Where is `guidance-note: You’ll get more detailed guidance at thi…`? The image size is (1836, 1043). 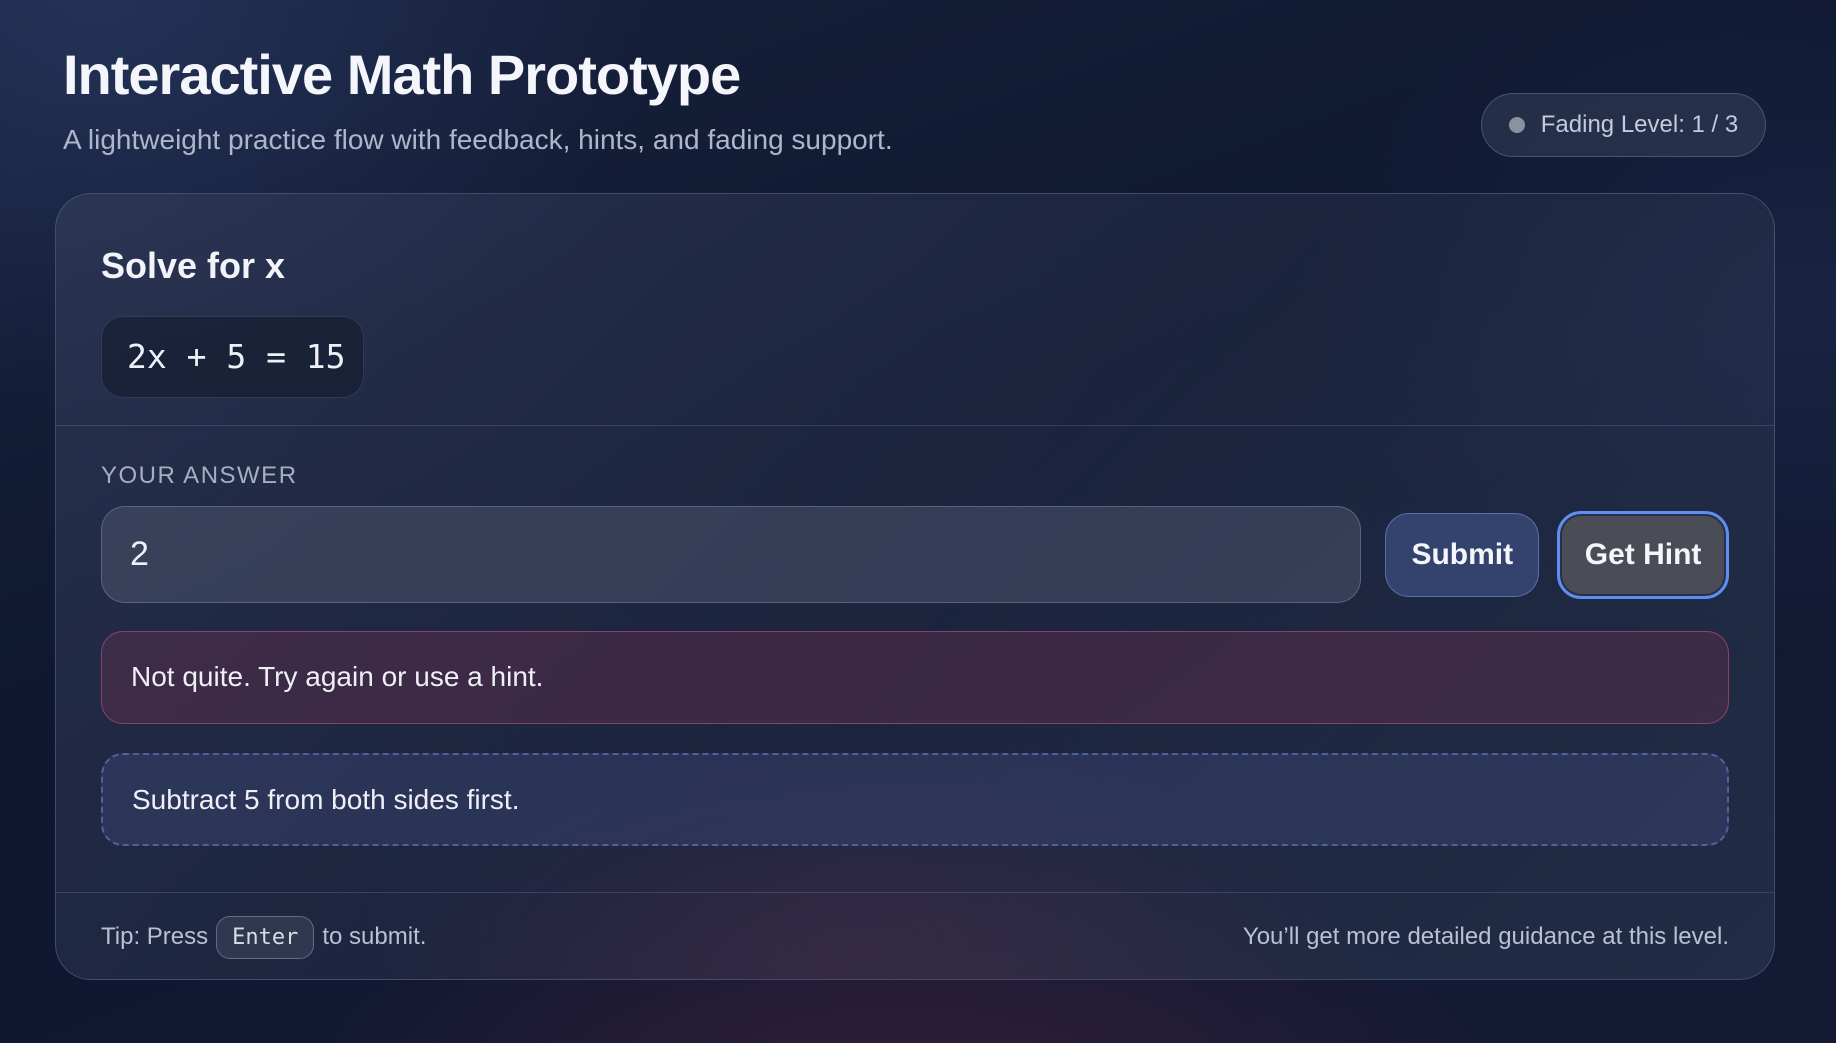 guidance-note: You’ll get more detailed guidance at thi… is located at coordinates (1485, 936).